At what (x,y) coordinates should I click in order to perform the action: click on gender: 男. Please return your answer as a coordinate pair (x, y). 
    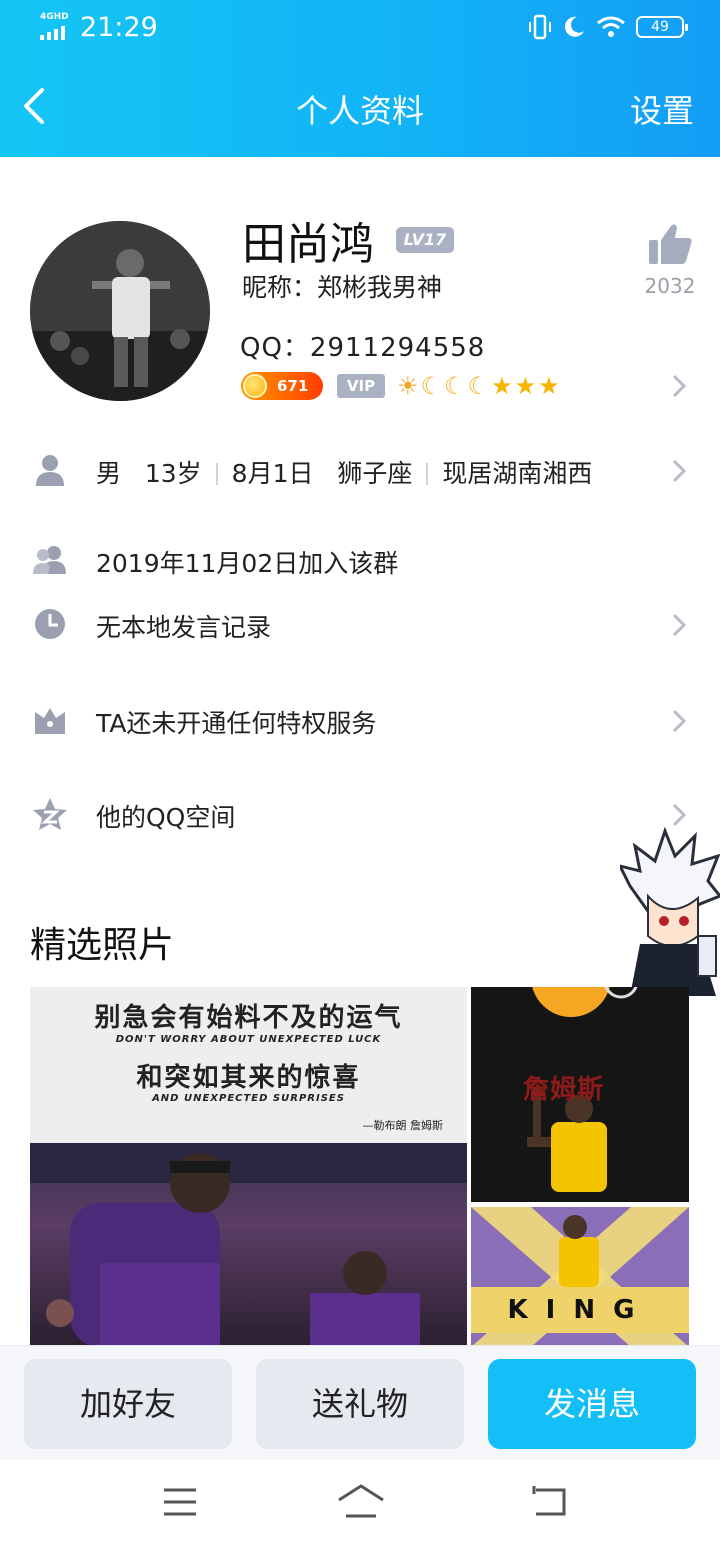
    Looking at the image, I should click on (109, 473).